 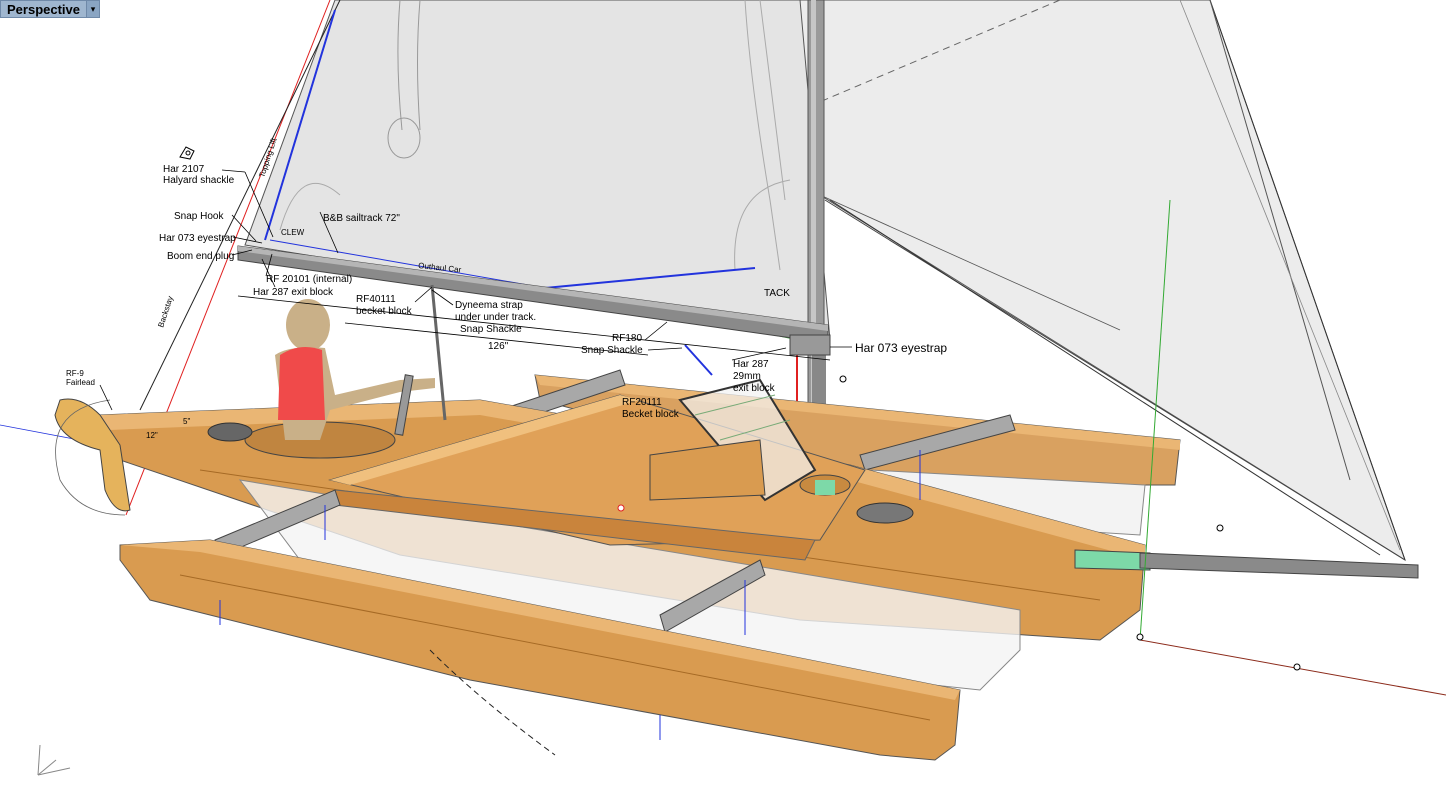 I want to click on label-rf20101: RF 20101 (internal), so click(x=309, y=279).